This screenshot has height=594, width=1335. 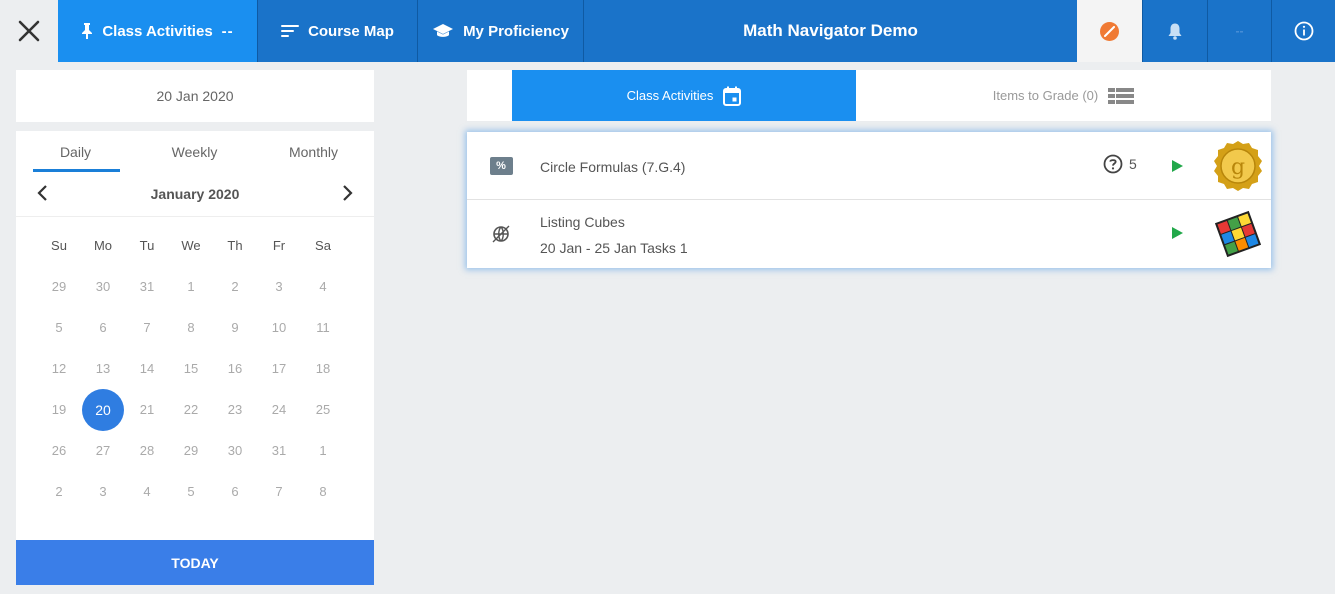 I want to click on no-standard-icon, so click(x=501, y=234).